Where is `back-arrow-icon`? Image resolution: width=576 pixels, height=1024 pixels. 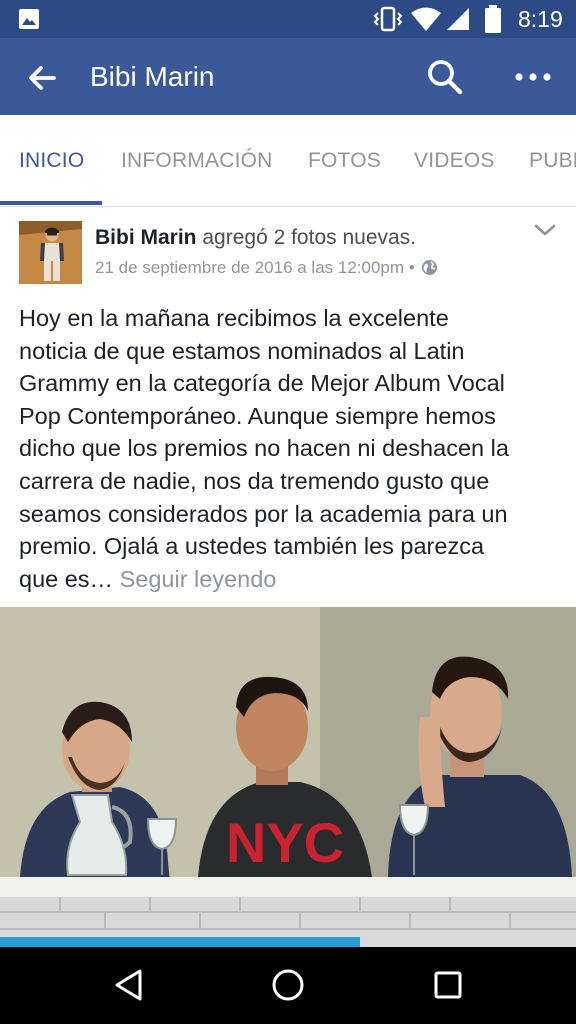
back-arrow-icon is located at coordinates (42, 78).